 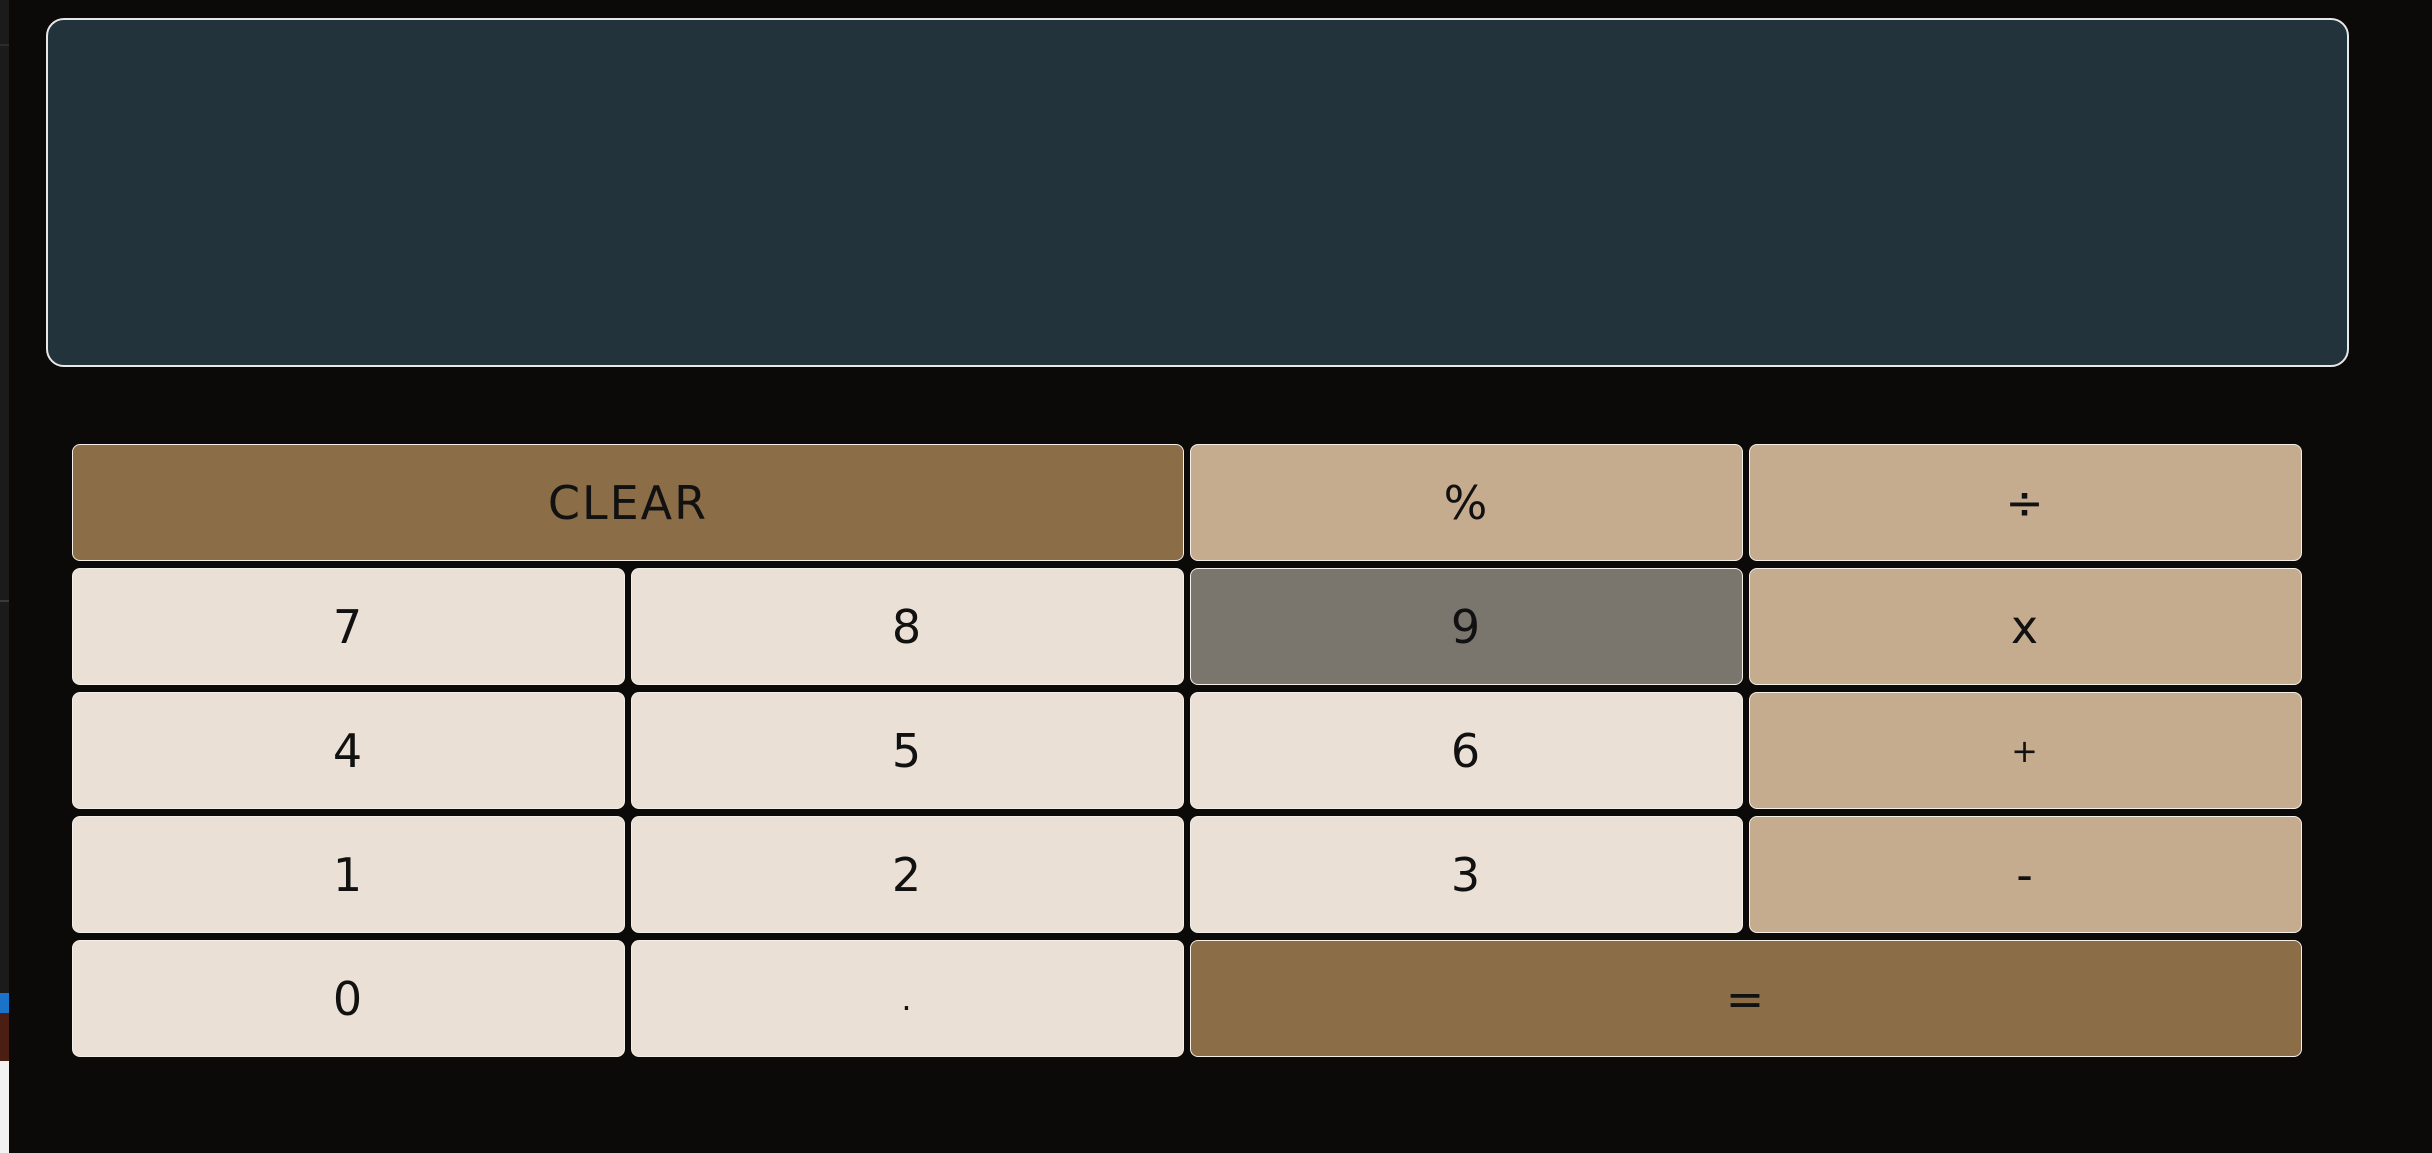 What do you see at coordinates (1466, 502) in the screenshot?
I see `percent-button: %` at bounding box center [1466, 502].